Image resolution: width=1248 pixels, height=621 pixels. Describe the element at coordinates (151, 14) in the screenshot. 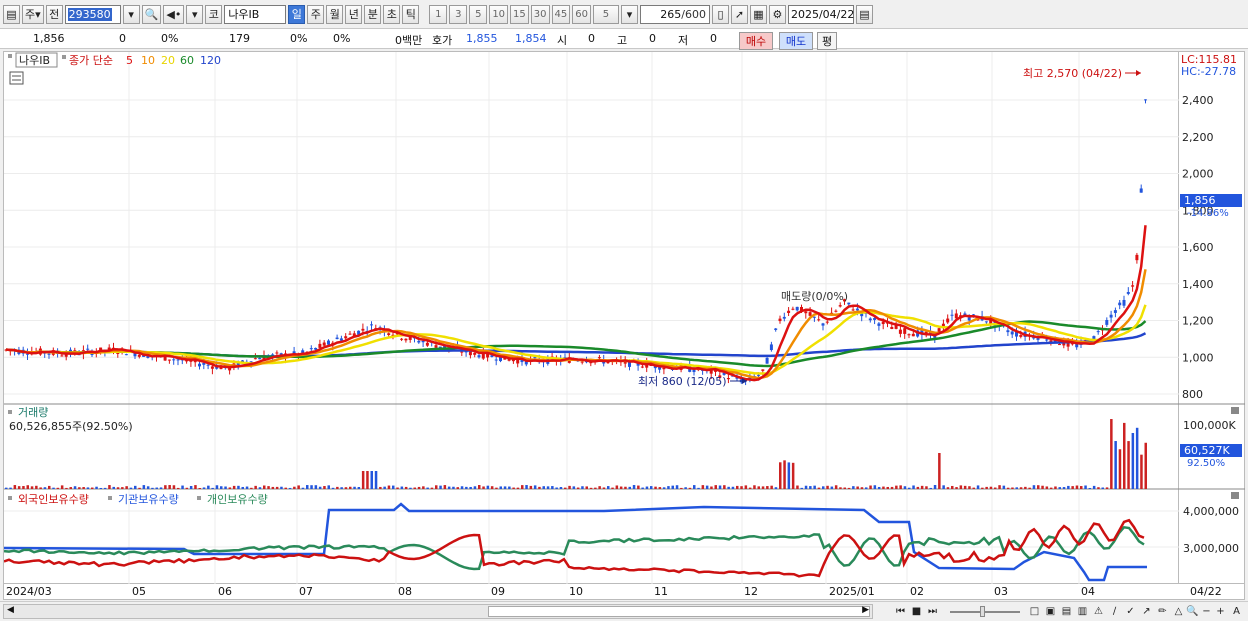

I see `search-icon: 🔍` at that location.